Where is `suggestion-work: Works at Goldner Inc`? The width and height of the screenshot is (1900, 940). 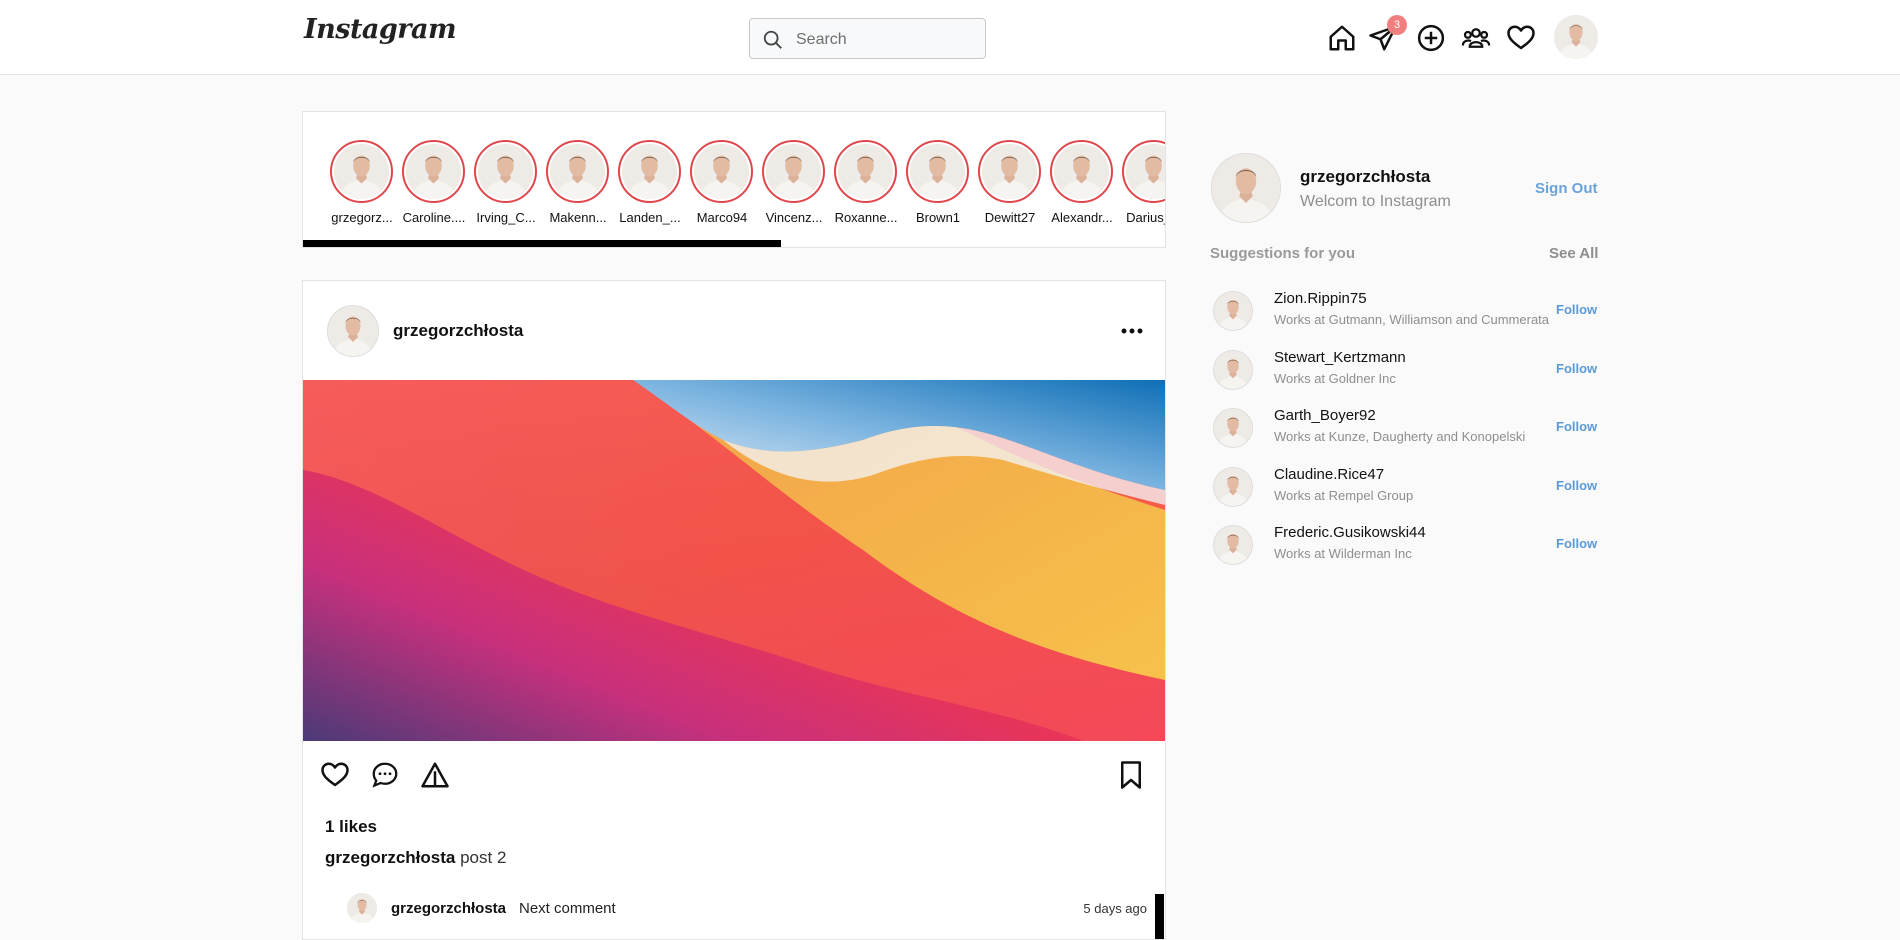 suggestion-work: Works at Goldner Inc is located at coordinates (1335, 378).